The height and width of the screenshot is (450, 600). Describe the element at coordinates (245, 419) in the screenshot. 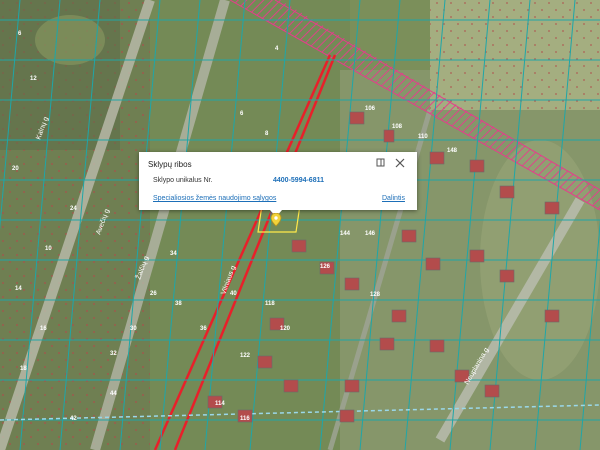

I see `plot-number: 116` at that location.